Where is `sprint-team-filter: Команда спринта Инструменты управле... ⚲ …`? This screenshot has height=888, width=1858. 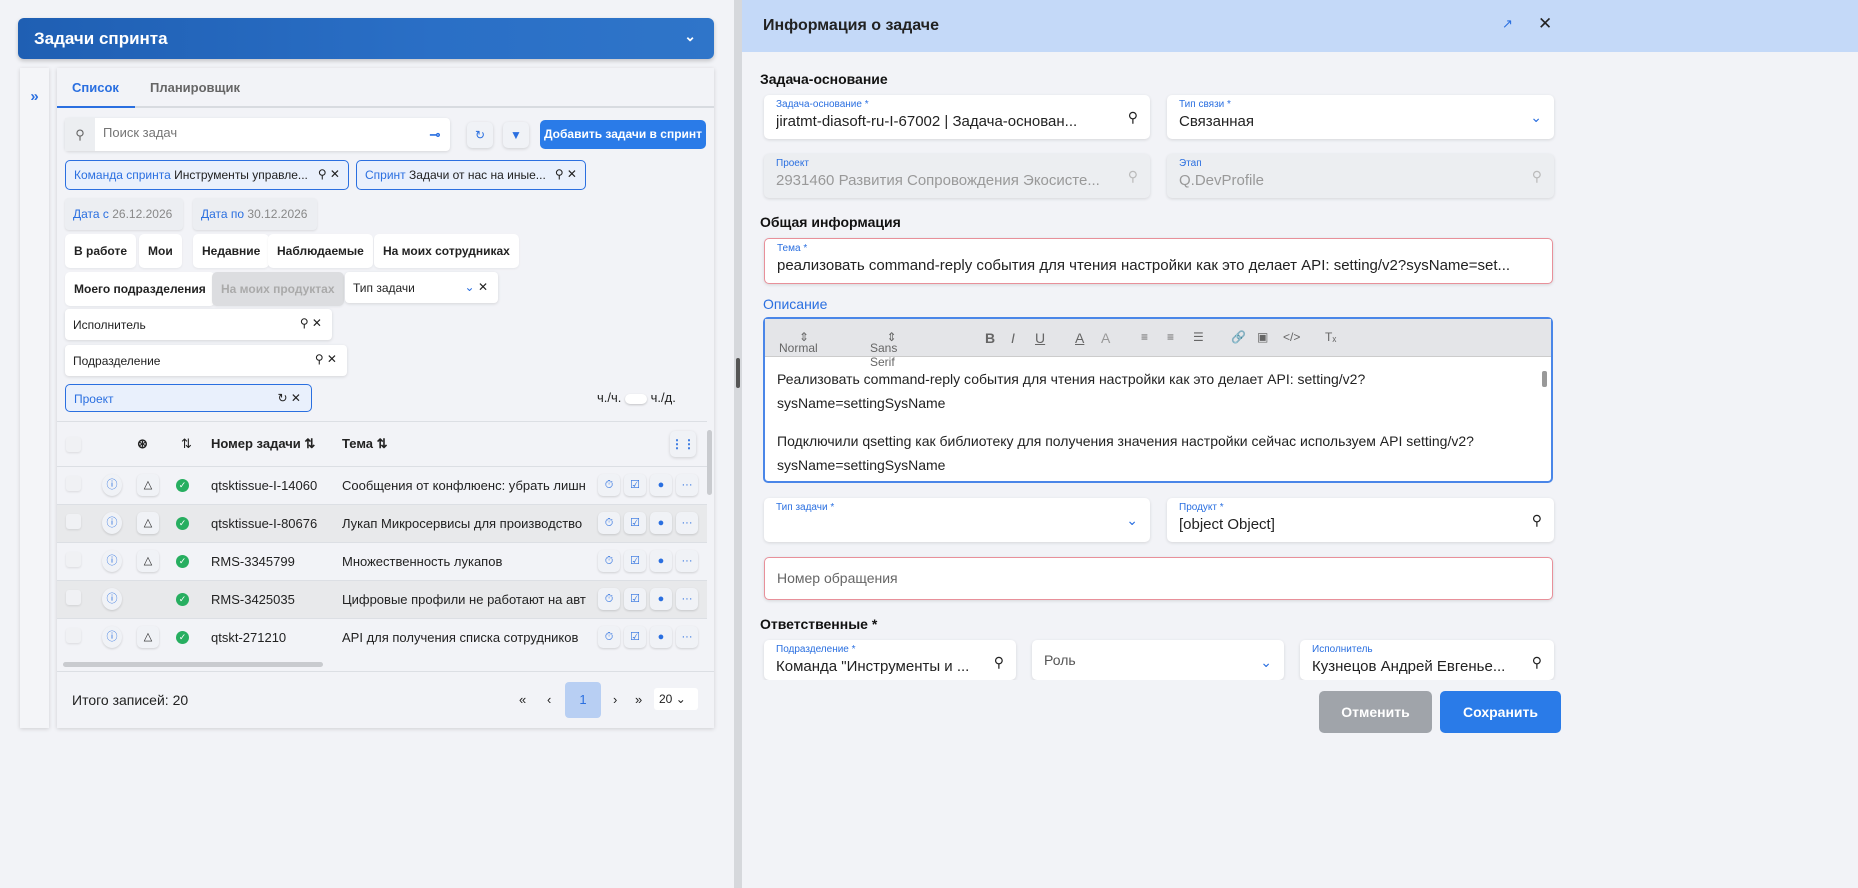
sprint-team-filter: Команда спринта Инструменты управле... ⚲ … is located at coordinates (207, 175).